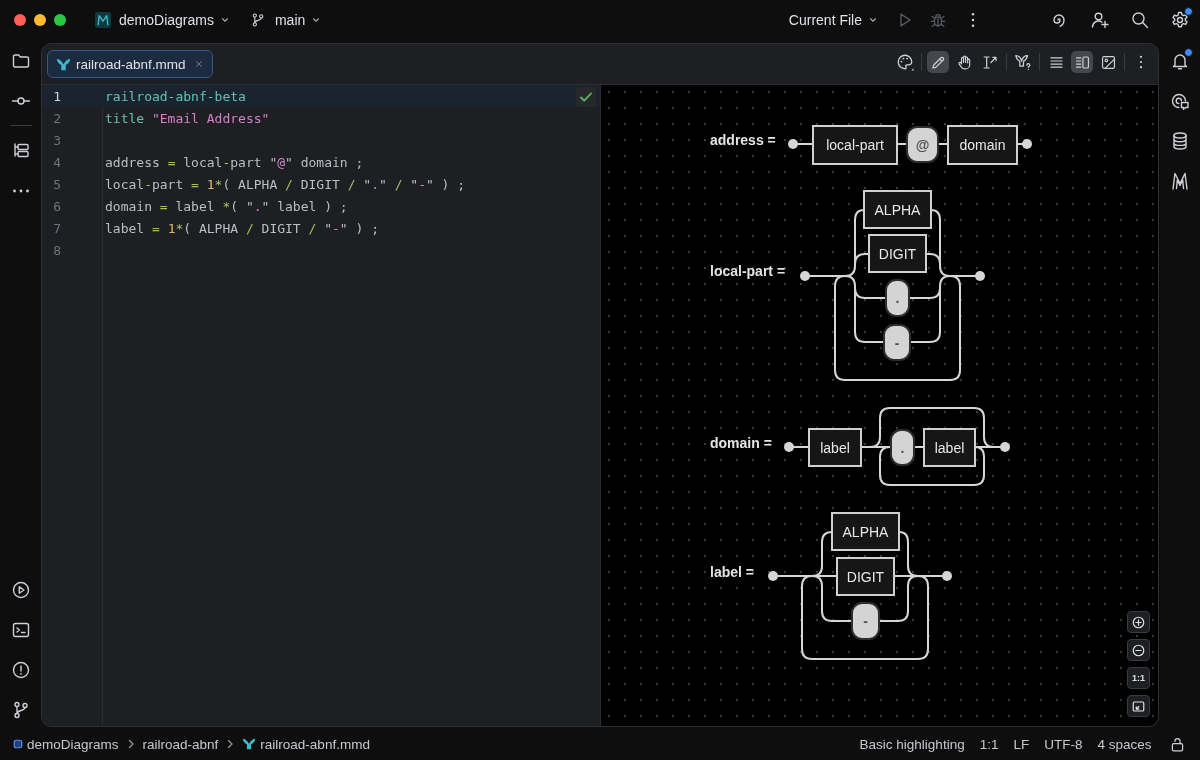  I want to click on nonterminal-node: local-part, so click(855, 145).